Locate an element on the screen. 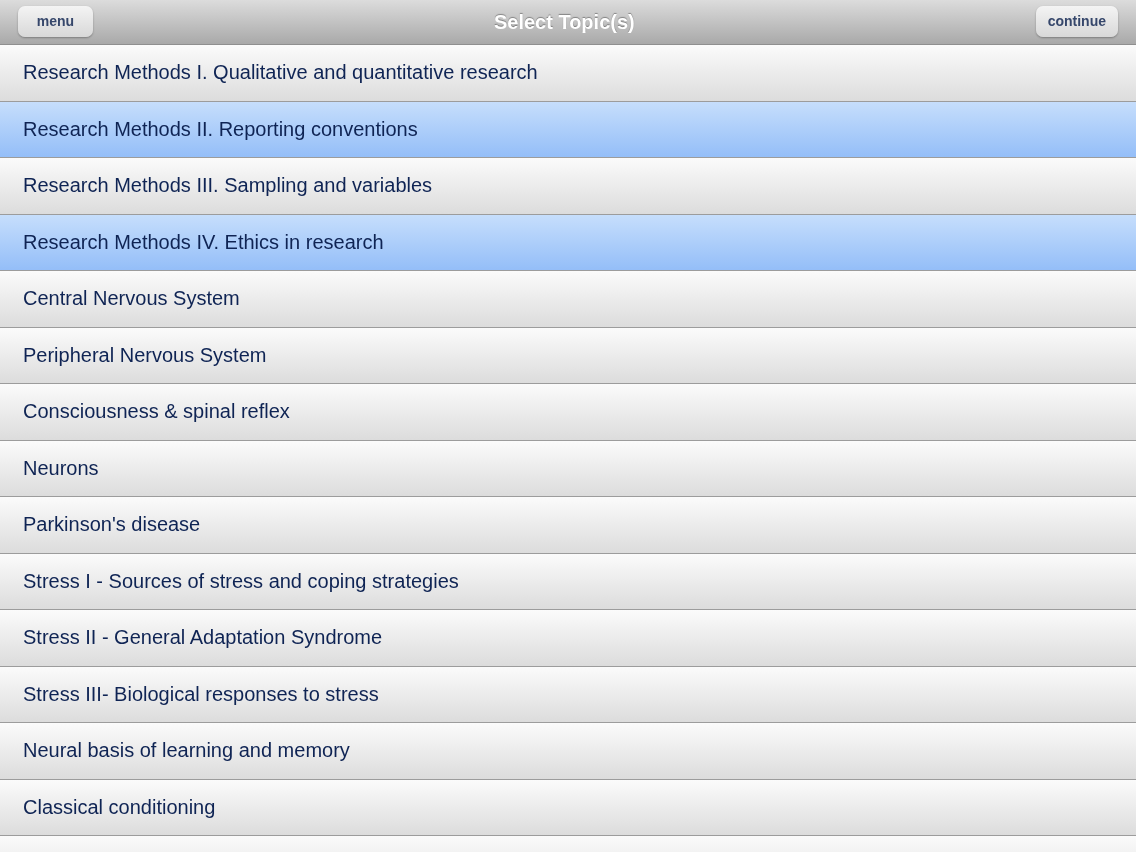 The image size is (1136, 852). topic-row: Stress I - Sources of stress and coping strategies is located at coordinates (568, 581).